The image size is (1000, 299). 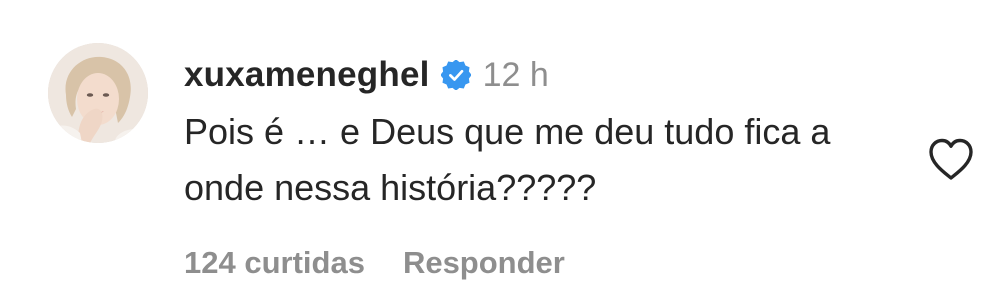 I want to click on verified-badge-icon, so click(x=455, y=75).